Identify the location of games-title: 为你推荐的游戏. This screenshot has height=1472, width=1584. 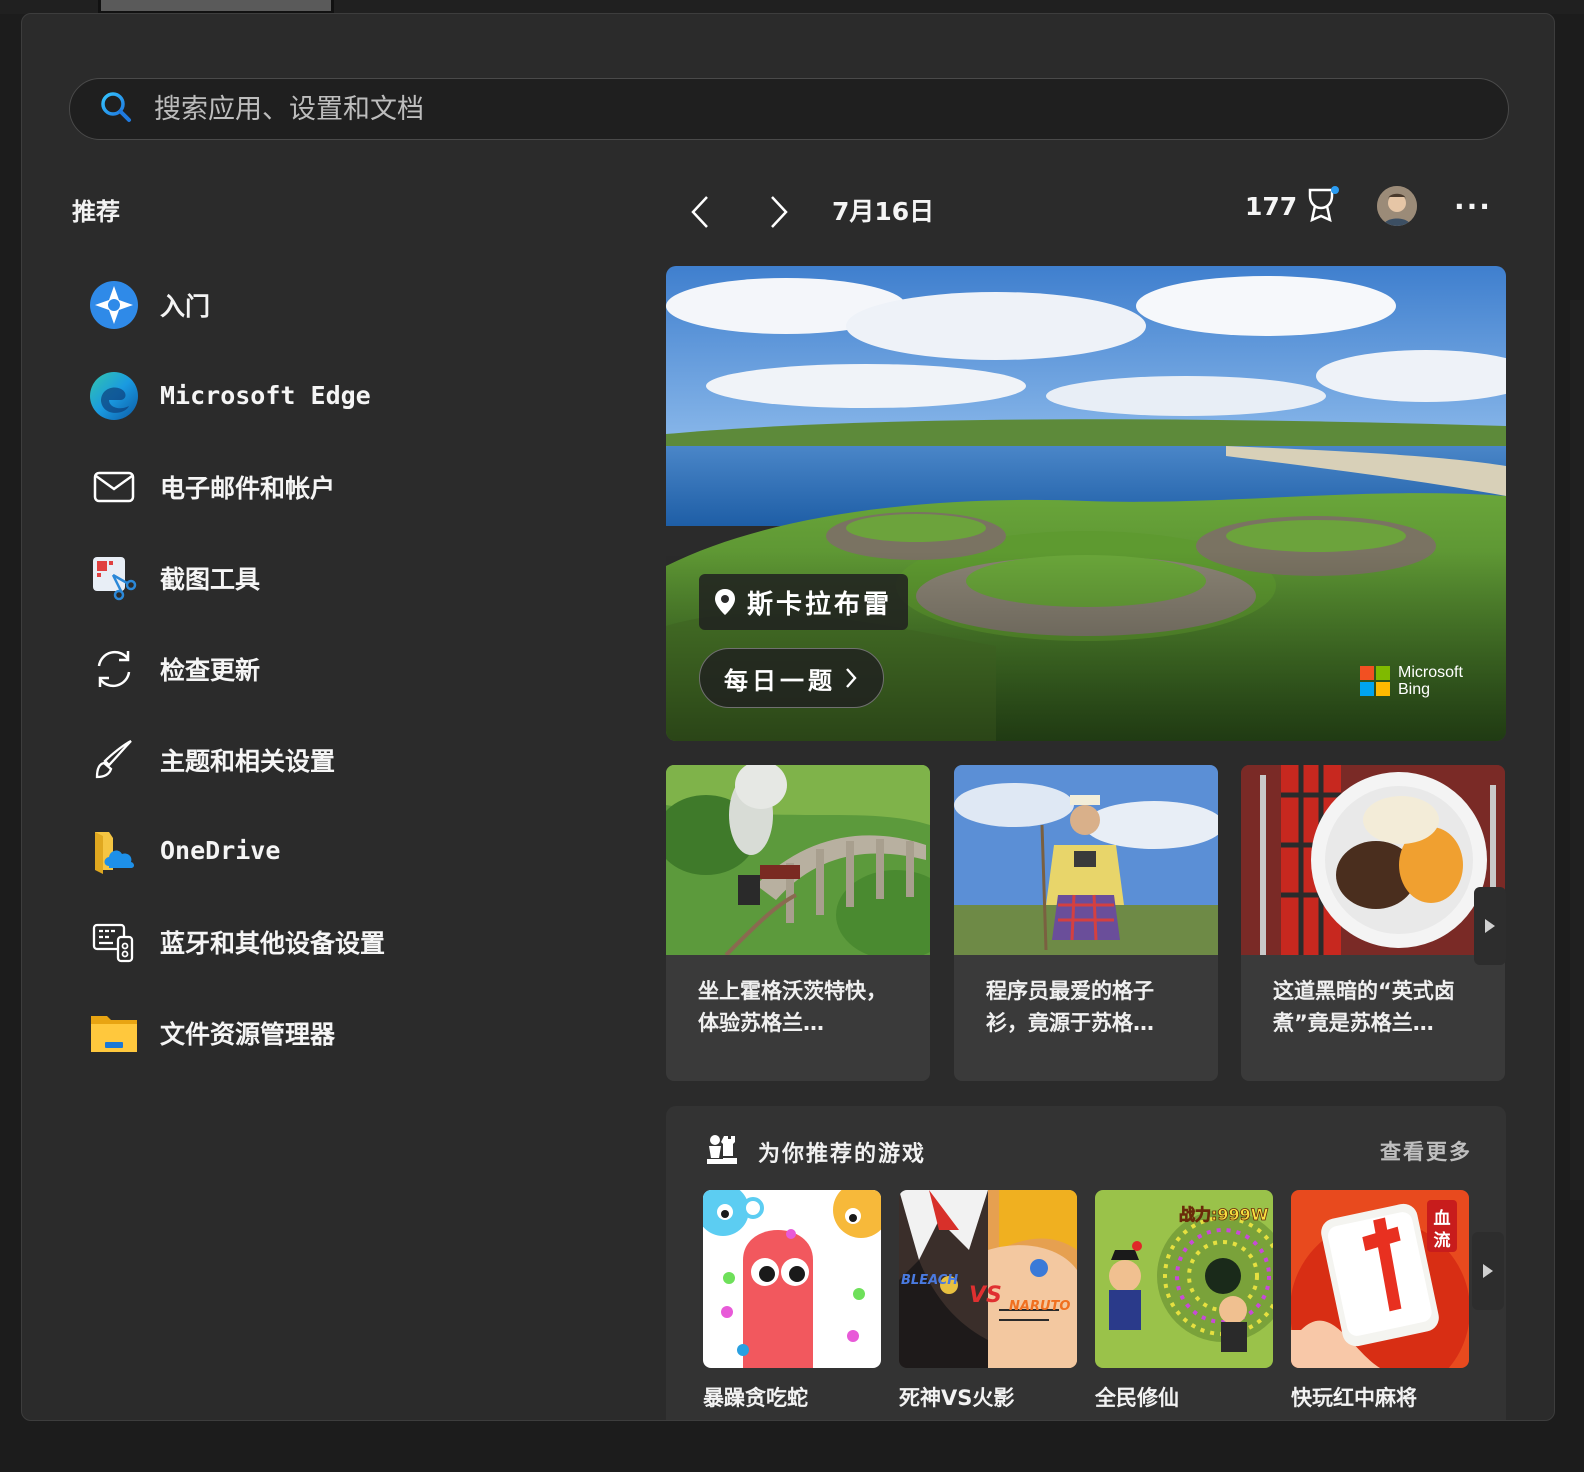
(842, 1154).